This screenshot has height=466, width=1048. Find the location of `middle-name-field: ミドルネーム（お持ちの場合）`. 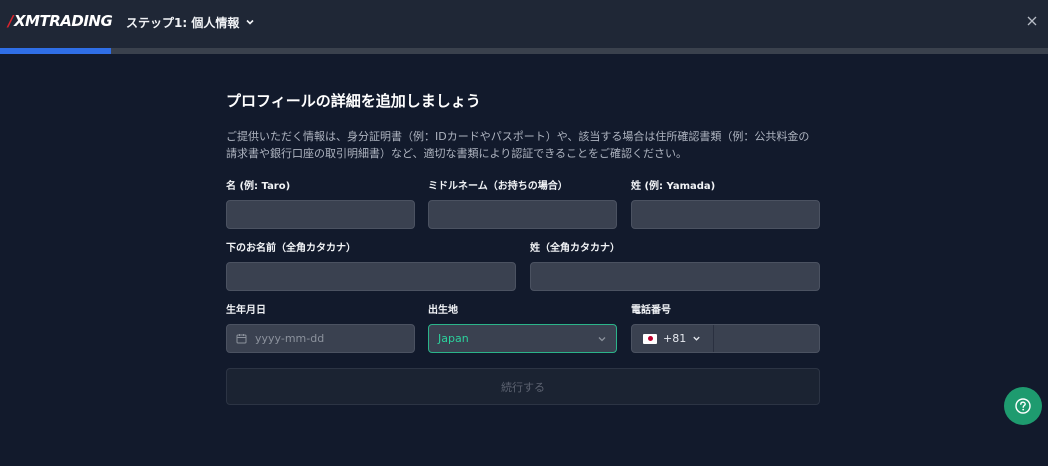

middle-name-field: ミドルネーム（お持ちの場合） is located at coordinates (522, 204).